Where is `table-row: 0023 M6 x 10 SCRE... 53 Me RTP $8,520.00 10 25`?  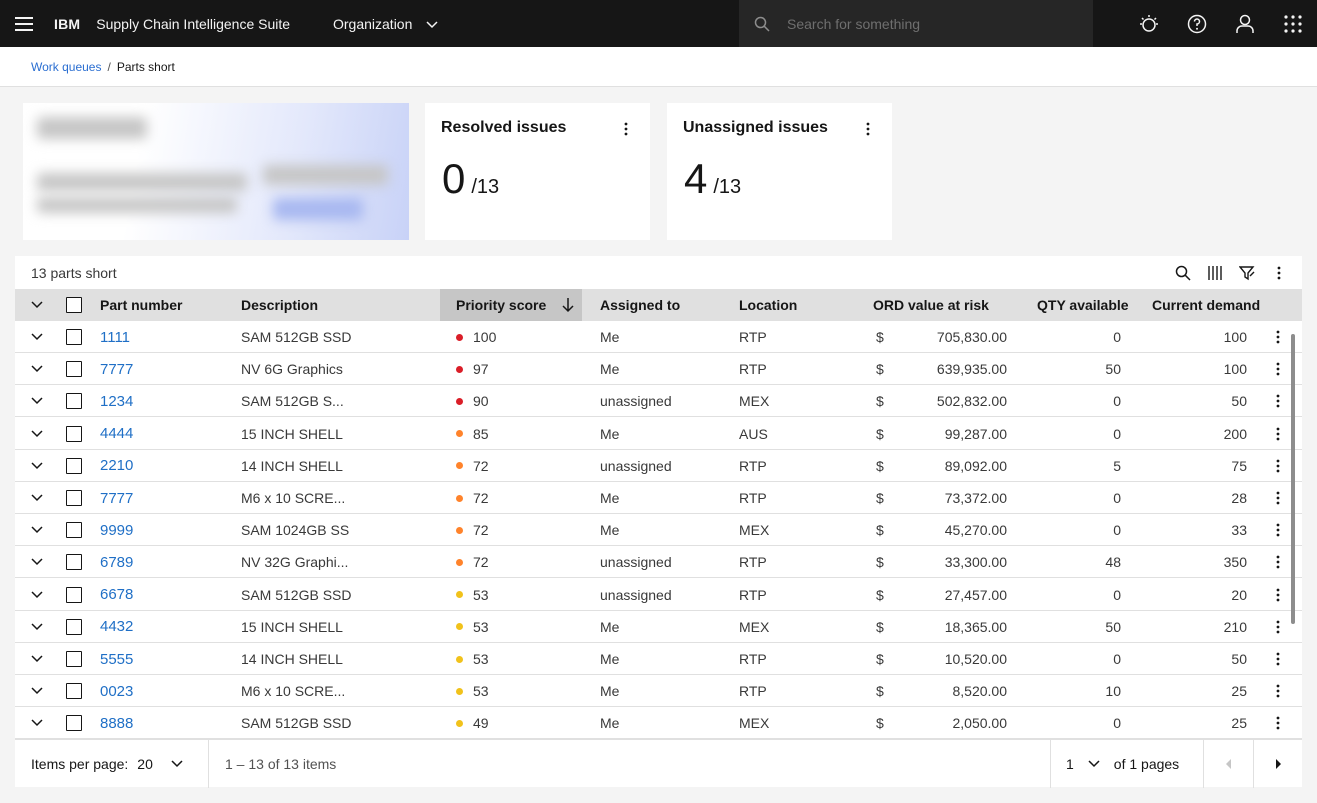
table-row: 0023 M6 x 10 SCRE... 53 Me RTP $8,520.00 10 25 is located at coordinates (658, 691).